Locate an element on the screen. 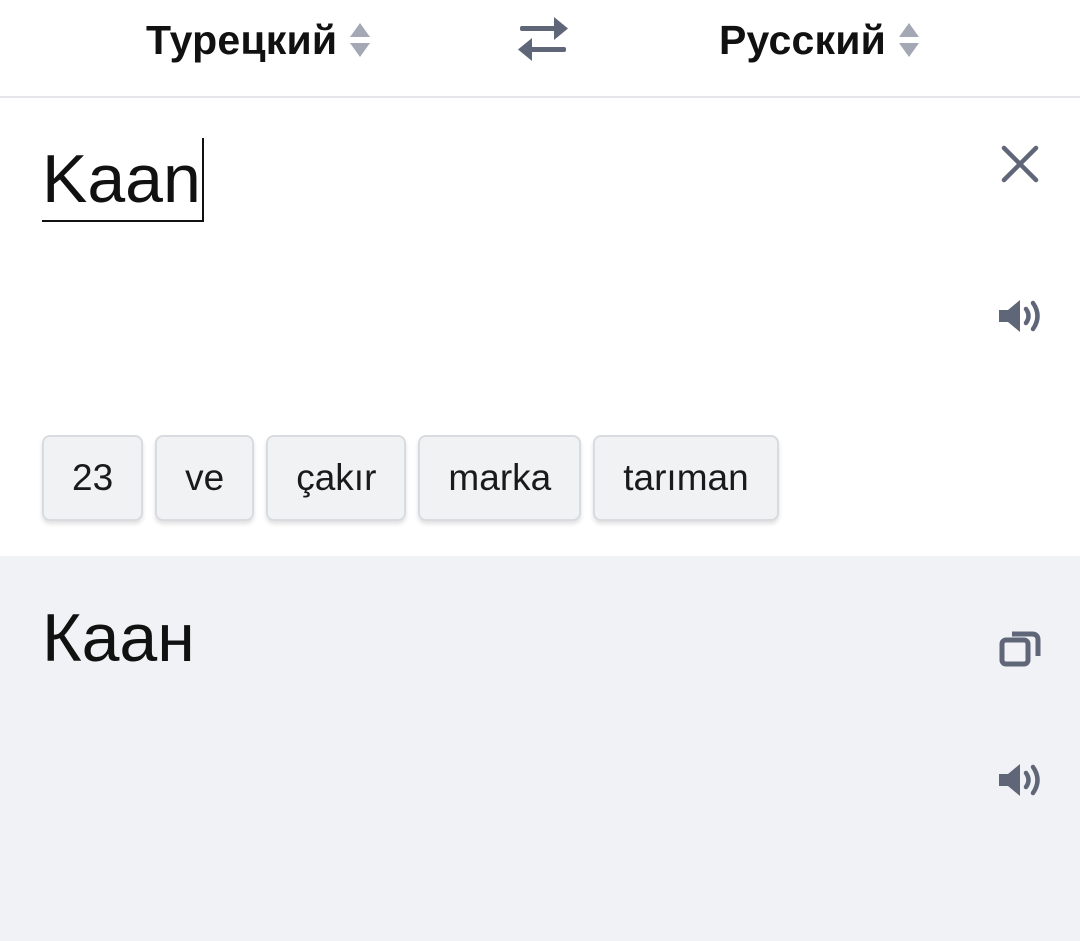  word-suggestions: 23 ve çakır marka tarıman is located at coordinates (410, 478).